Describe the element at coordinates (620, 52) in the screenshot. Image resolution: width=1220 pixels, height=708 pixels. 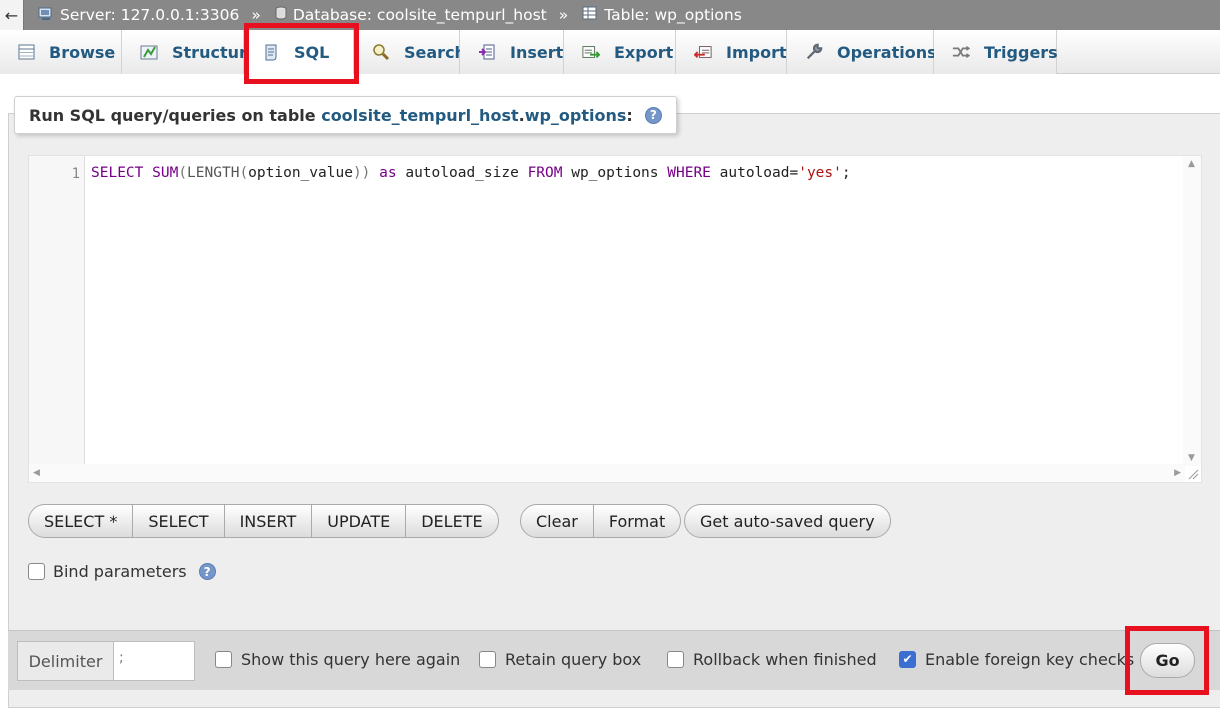
I see `tab-export: Export` at that location.